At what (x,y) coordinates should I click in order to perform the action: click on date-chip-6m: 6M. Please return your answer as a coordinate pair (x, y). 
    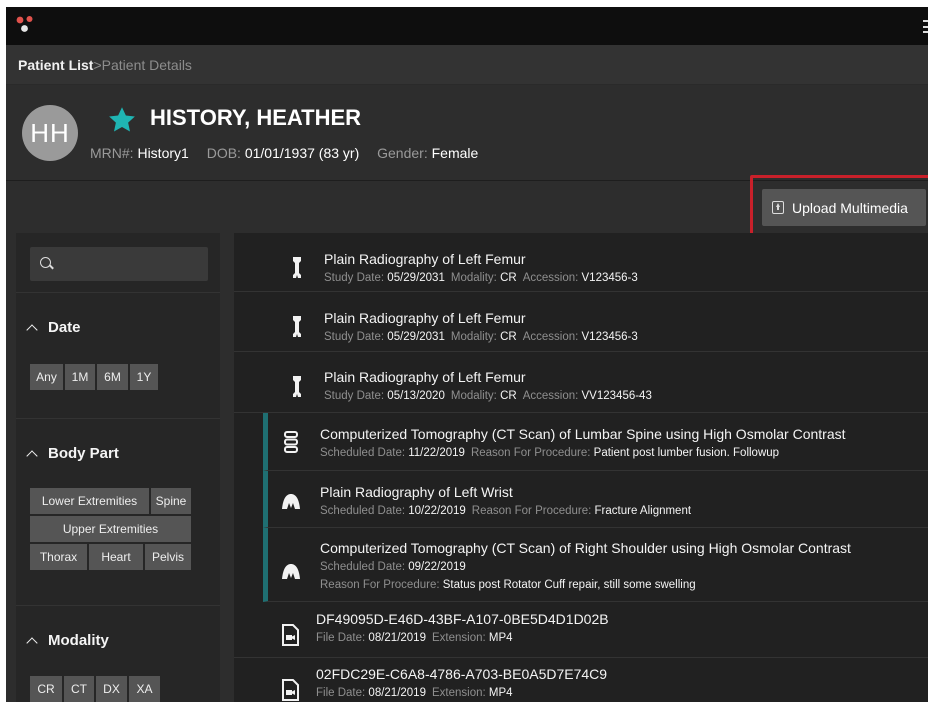
    Looking at the image, I should click on (113, 377).